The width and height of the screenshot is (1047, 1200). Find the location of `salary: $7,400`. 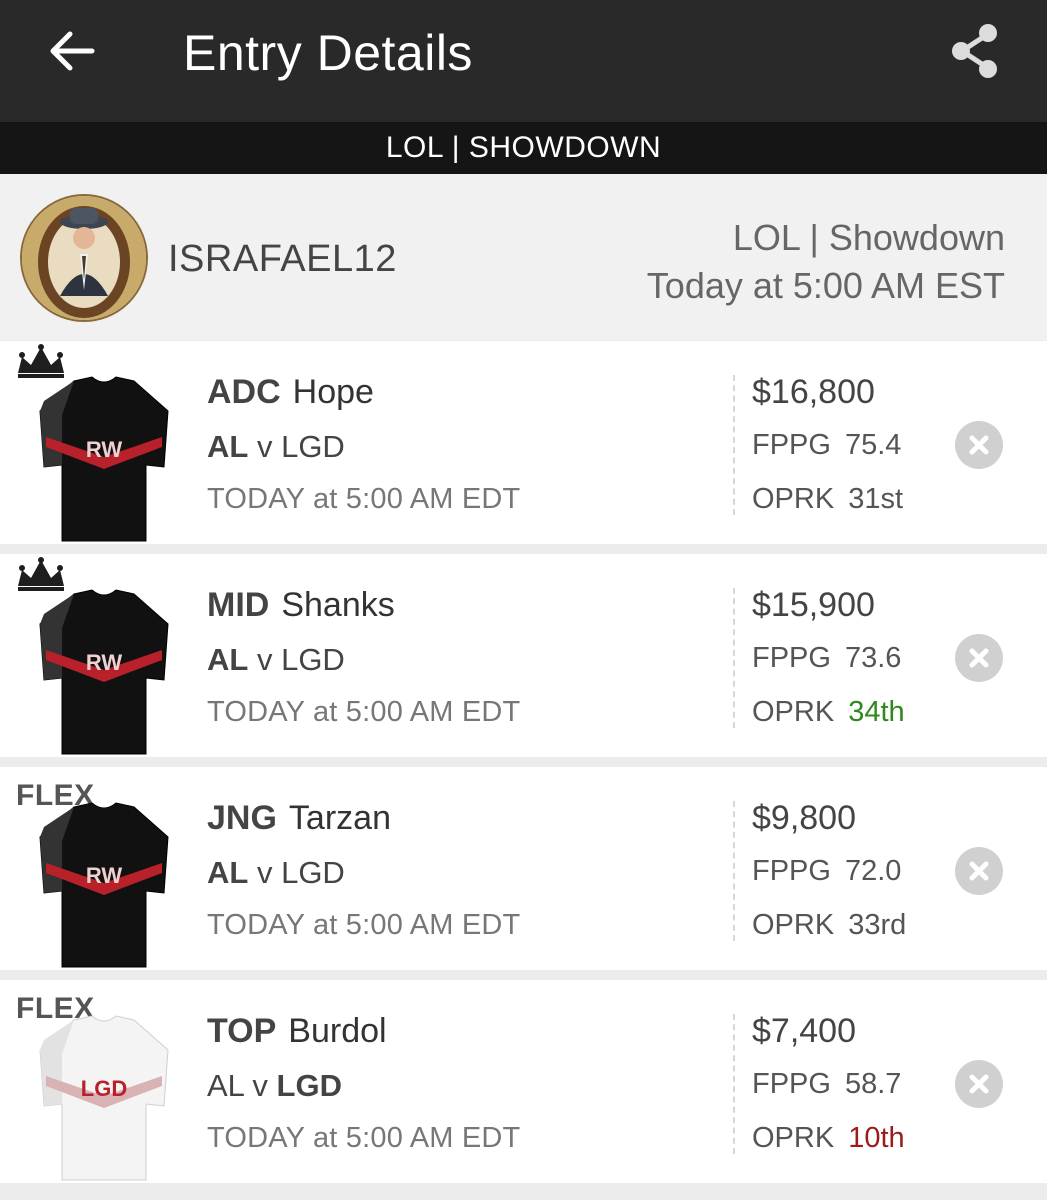

salary: $7,400 is located at coordinates (804, 1031).